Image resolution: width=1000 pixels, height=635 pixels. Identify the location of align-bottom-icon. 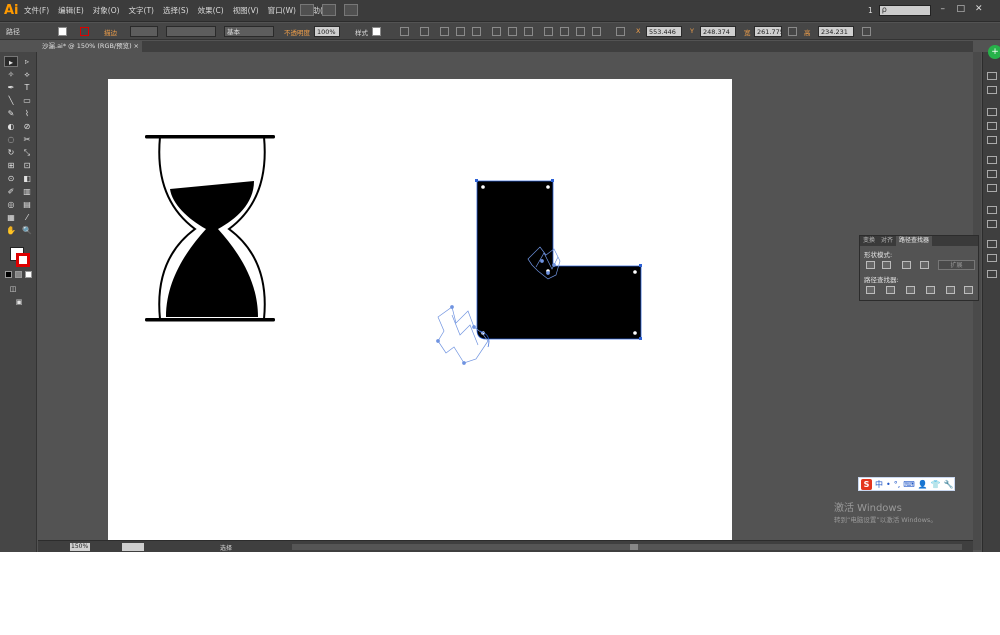
(528, 31).